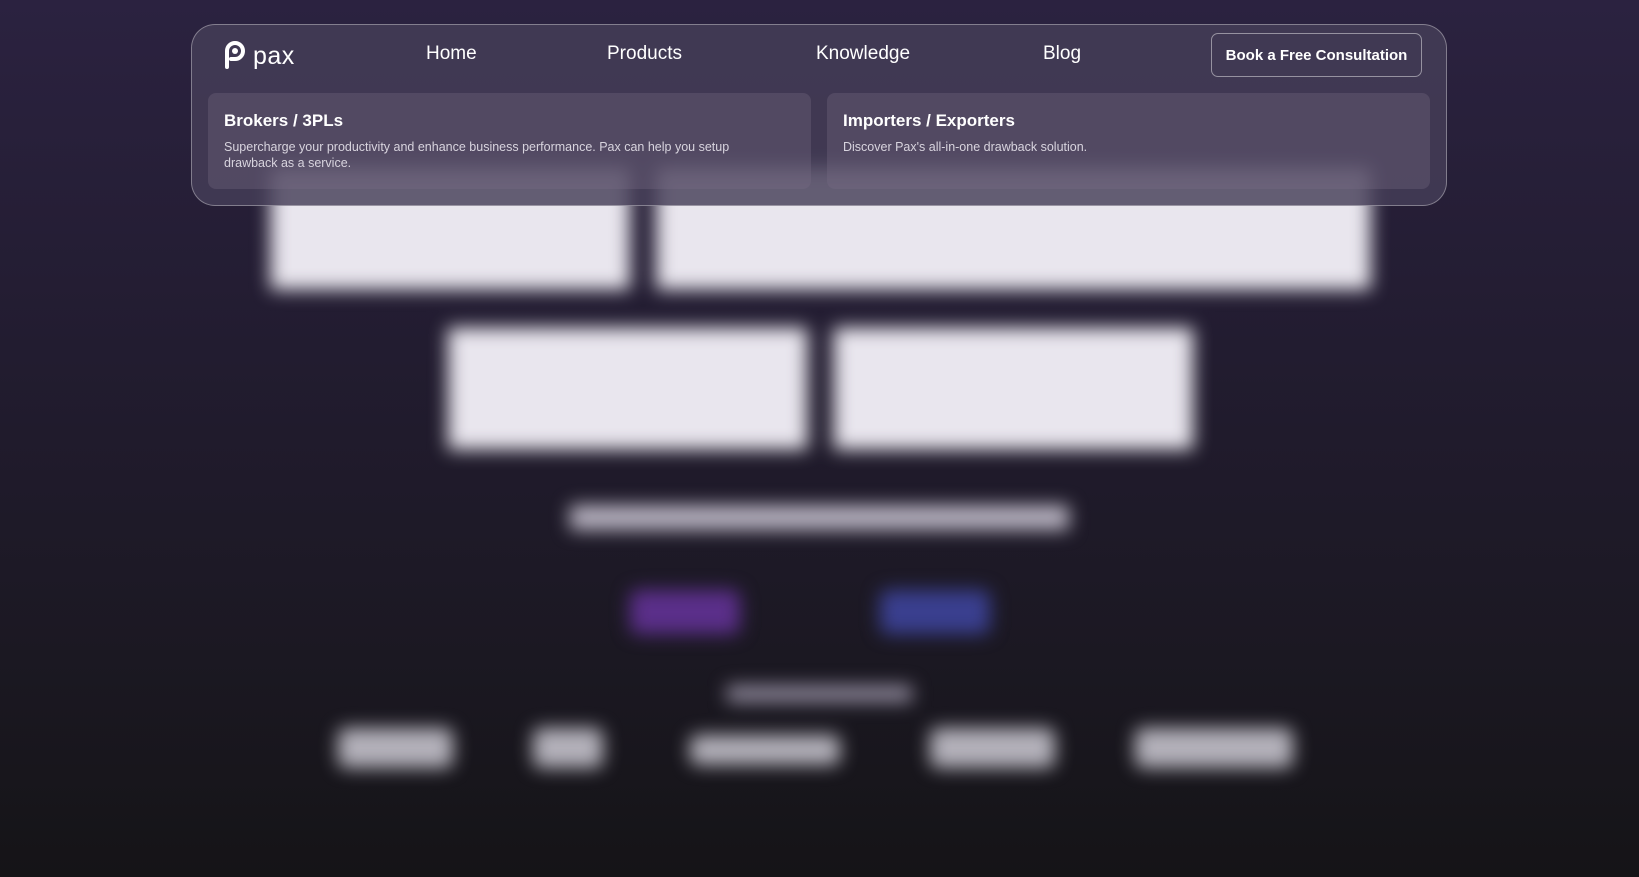  I want to click on hero-secondary-button-blurred, so click(935, 612).